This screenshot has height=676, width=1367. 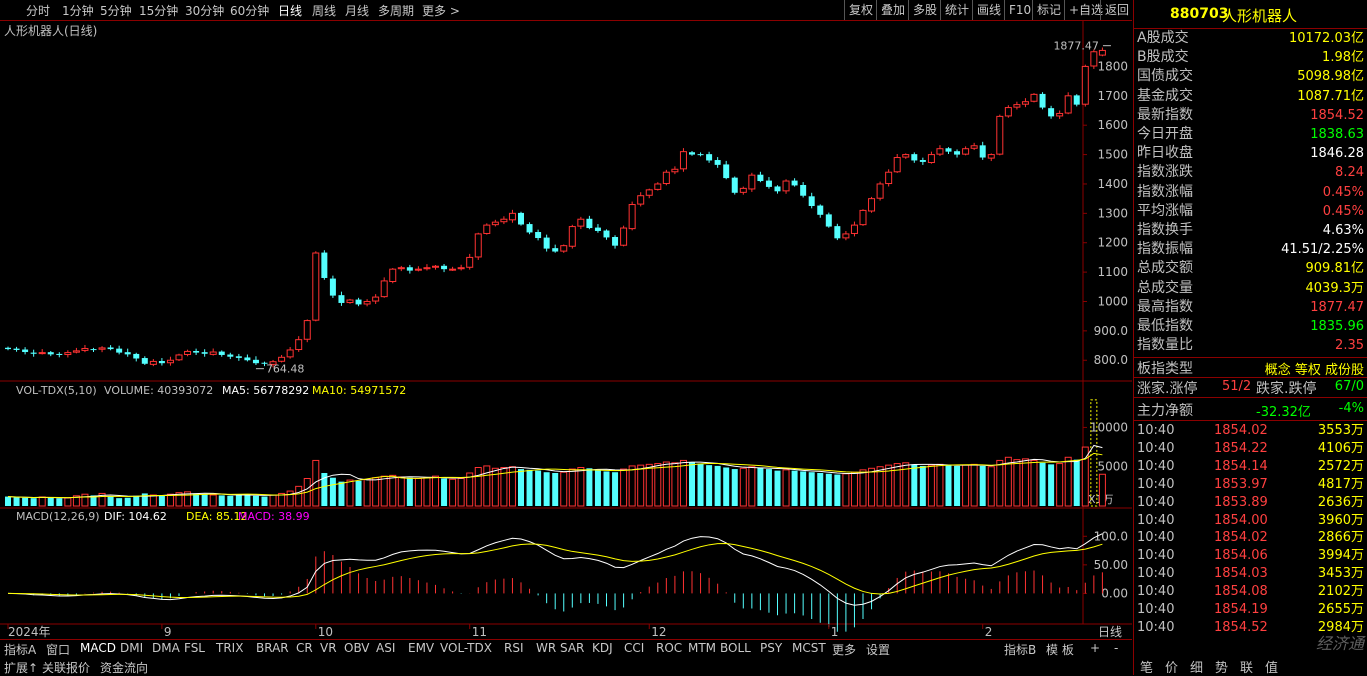 I want to click on indicator-dma: DMA, so click(x=166, y=648).